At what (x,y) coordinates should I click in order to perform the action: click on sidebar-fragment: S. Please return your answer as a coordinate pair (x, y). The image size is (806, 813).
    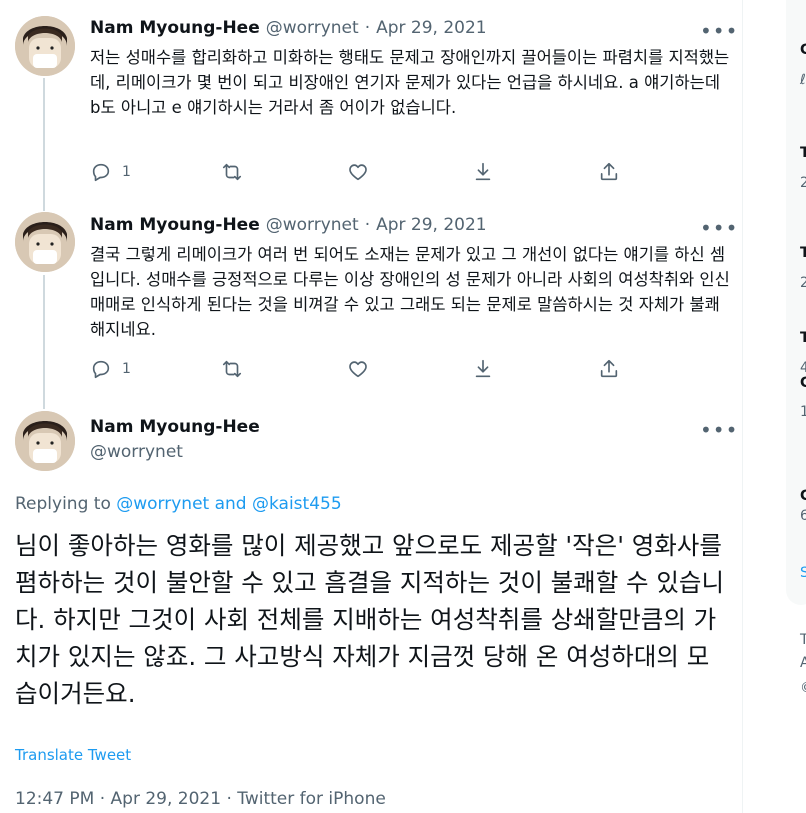
    Looking at the image, I should click on (803, 573).